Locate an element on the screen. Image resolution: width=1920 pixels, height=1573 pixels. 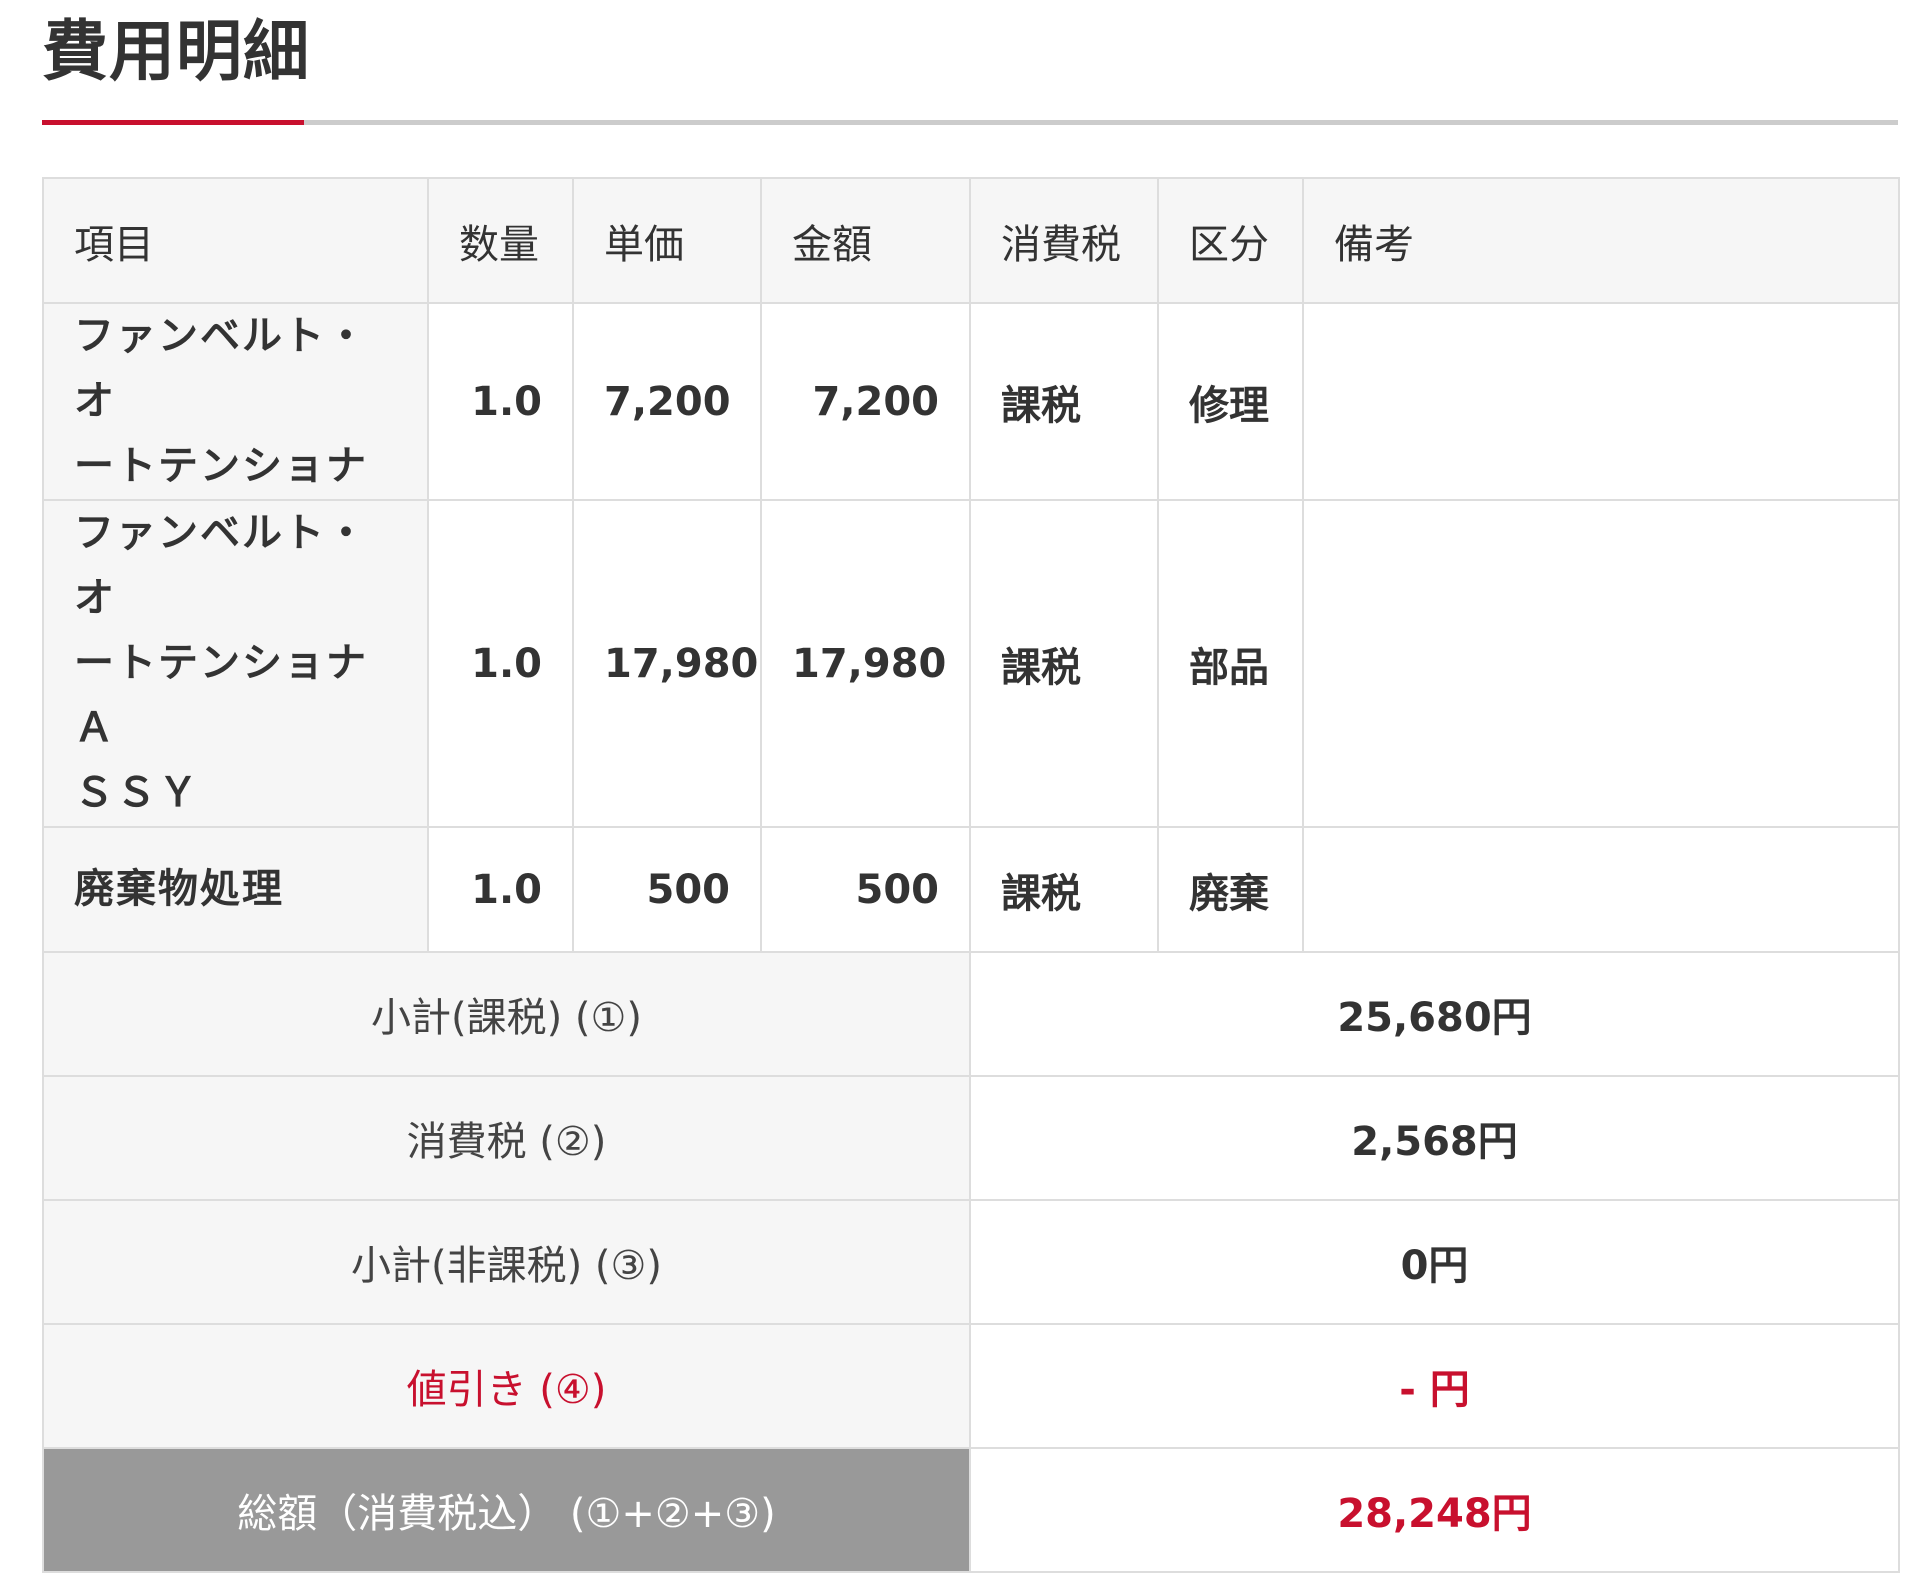
item-name: ファンベルト・オ ートテンショナ is located at coordinates (235, 401).